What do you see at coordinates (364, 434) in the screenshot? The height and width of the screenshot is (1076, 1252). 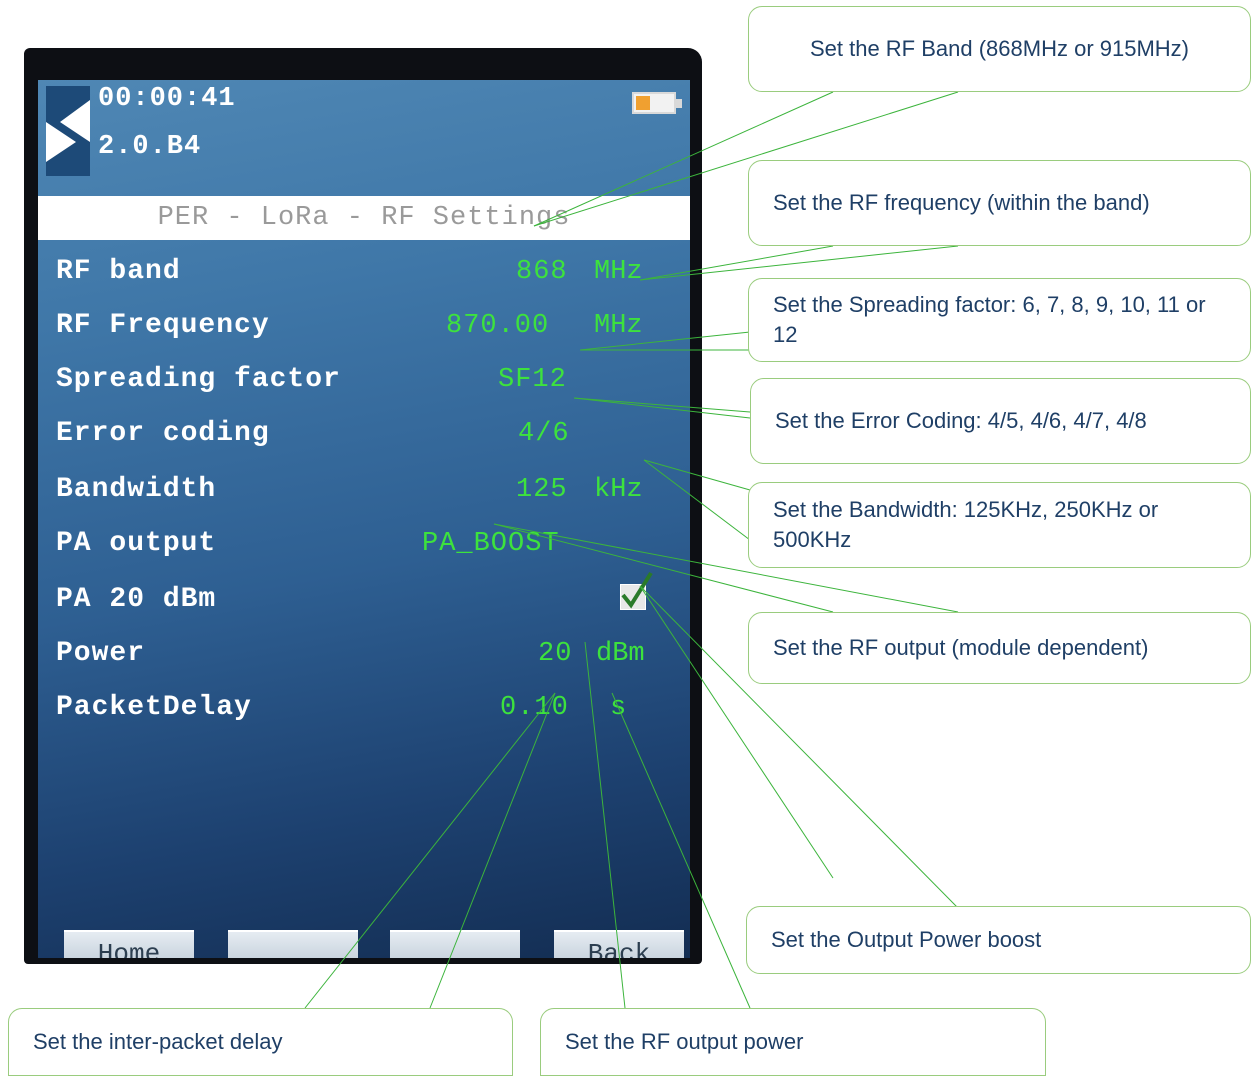 I see `setting-row-error-coding: Error coding 4/6` at bounding box center [364, 434].